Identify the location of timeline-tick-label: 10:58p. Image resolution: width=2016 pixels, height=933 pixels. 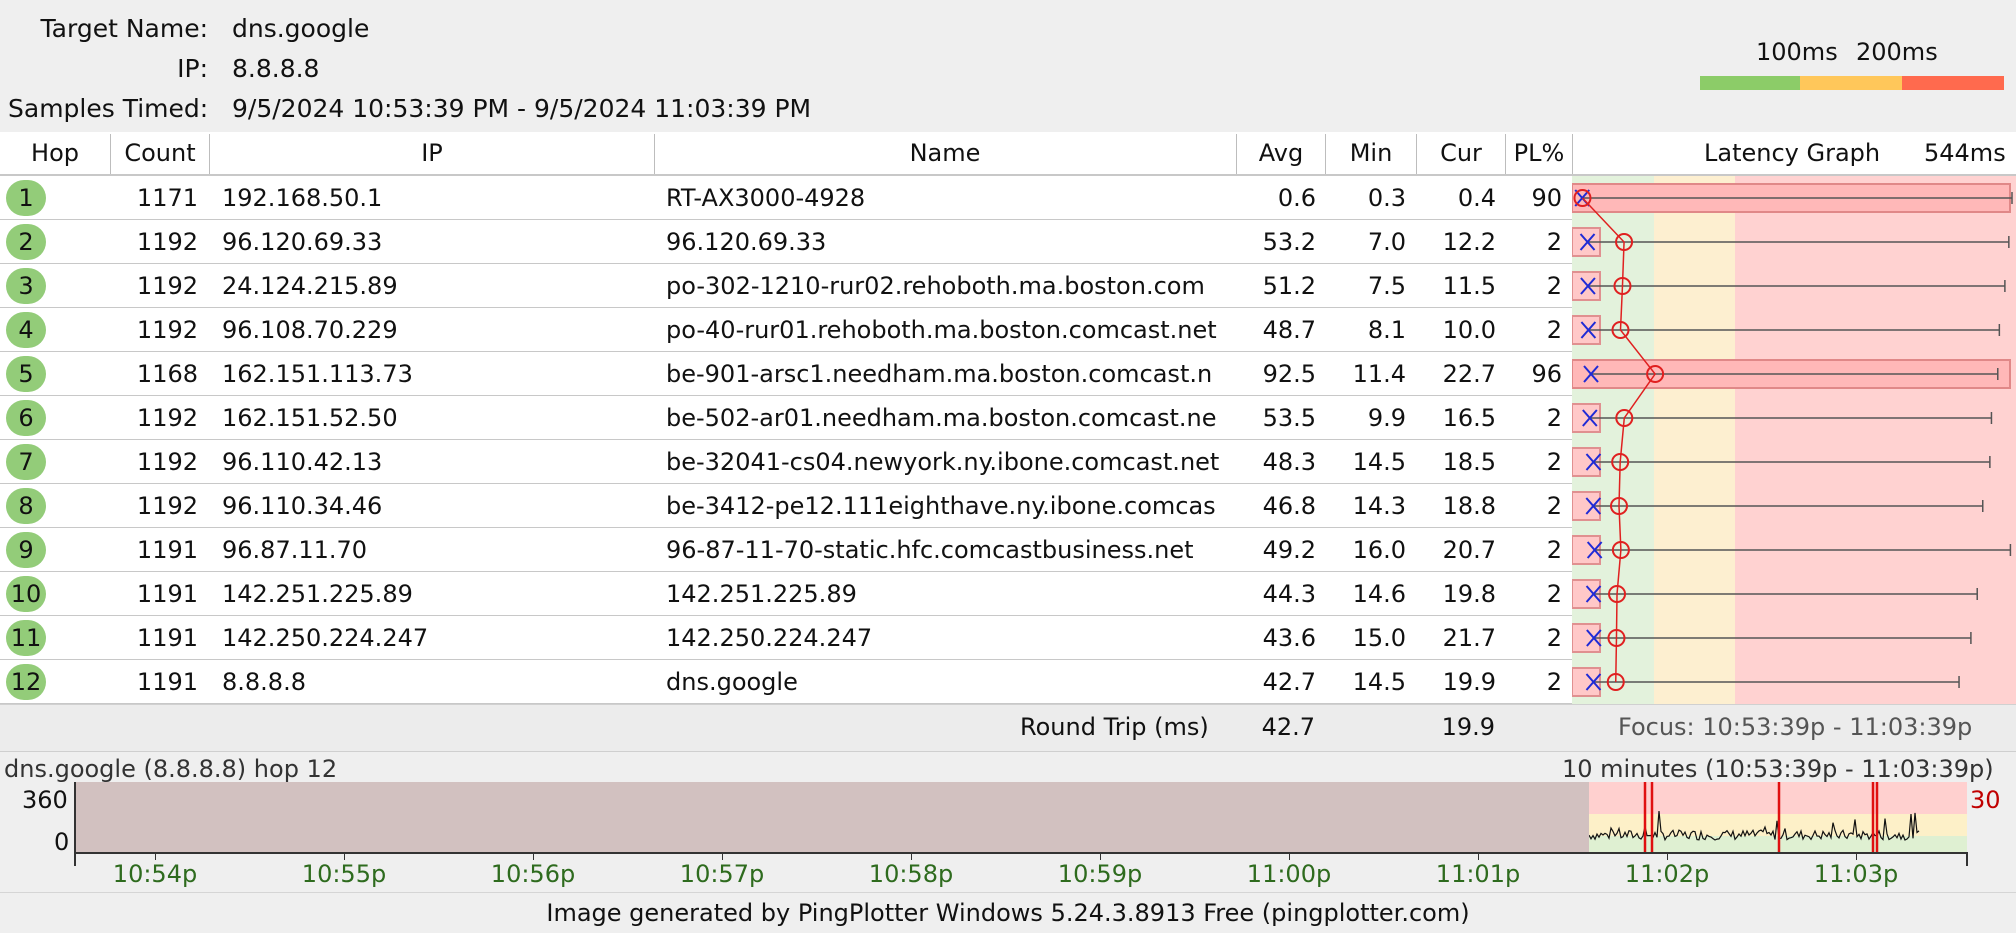
(911, 874).